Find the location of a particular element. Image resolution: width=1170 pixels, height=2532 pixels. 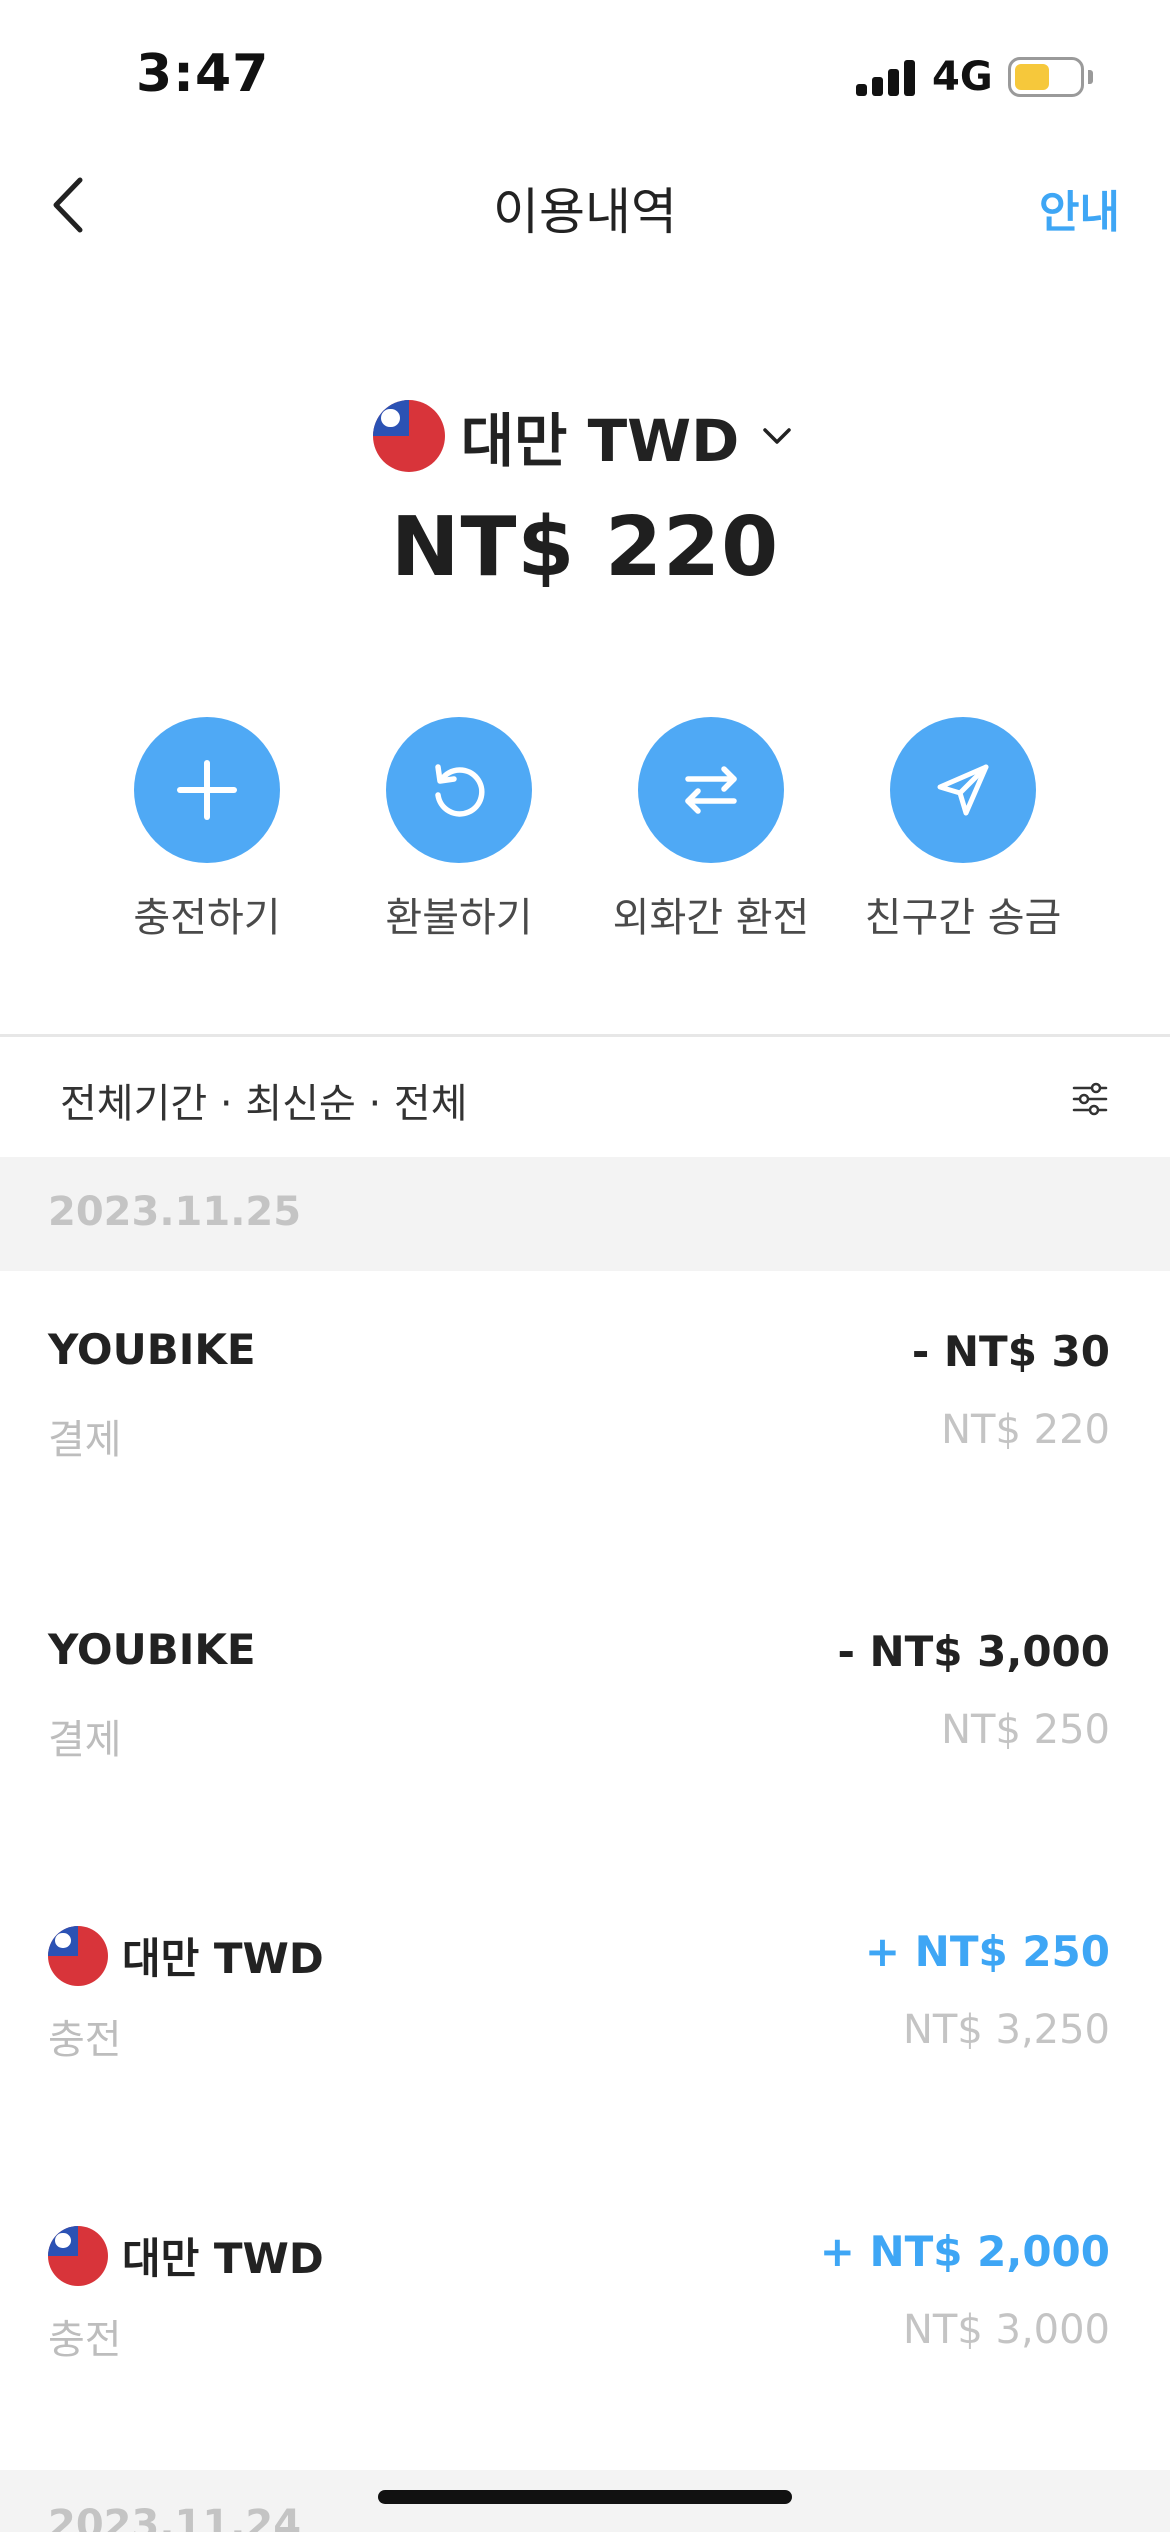

refund-button: 환불하기 is located at coordinates (459, 830).